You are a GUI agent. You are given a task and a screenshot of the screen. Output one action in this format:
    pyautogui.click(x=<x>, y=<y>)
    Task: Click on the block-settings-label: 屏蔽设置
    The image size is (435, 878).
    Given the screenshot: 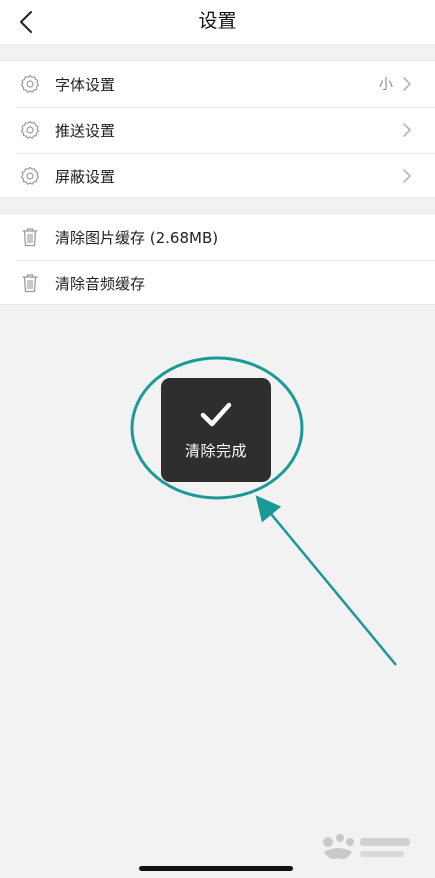 What is the action you would take?
    pyautogui.click(x=85, y=176)
    